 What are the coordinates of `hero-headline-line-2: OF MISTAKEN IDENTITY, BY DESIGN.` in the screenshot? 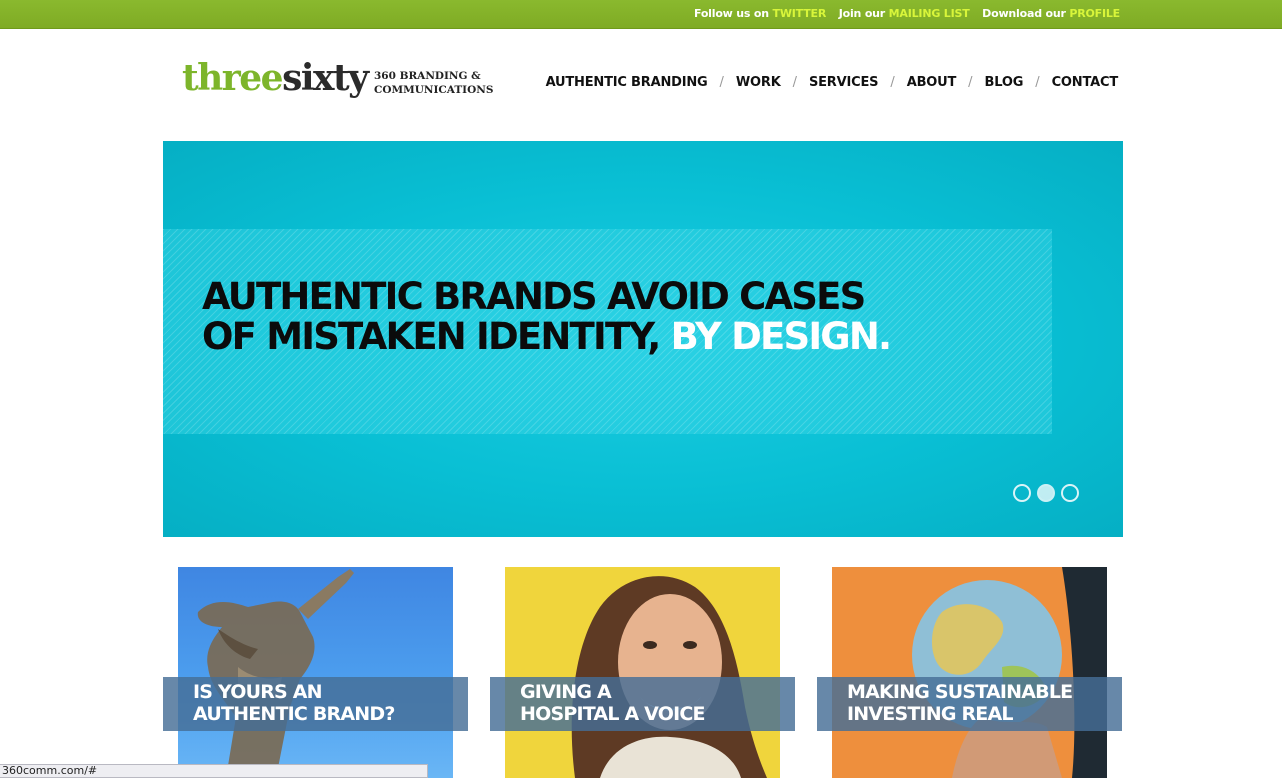 It's located at (552, 337).